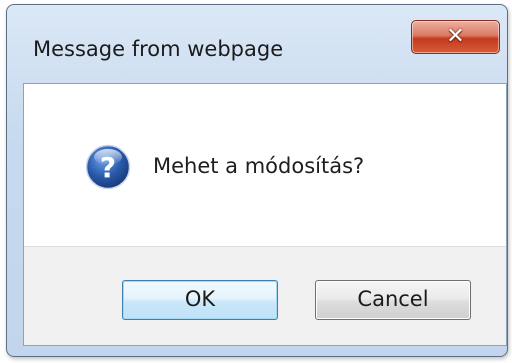 The height and width of the screenshot is (363, 512). What do you see at coordinates (393, 300) in the screenshot?
I see `cancel-button: Cancel` at bounding box center [393, 300].